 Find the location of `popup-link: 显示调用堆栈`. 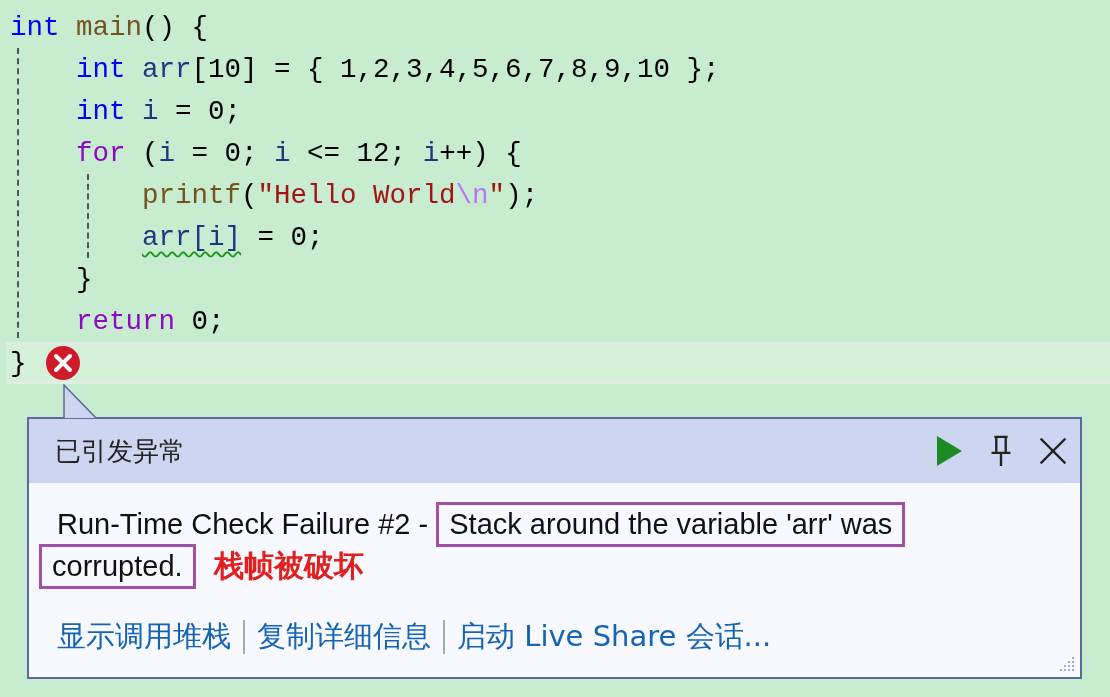

popup-link: 显示调用堆栈 is located at coordinates (144, 637).